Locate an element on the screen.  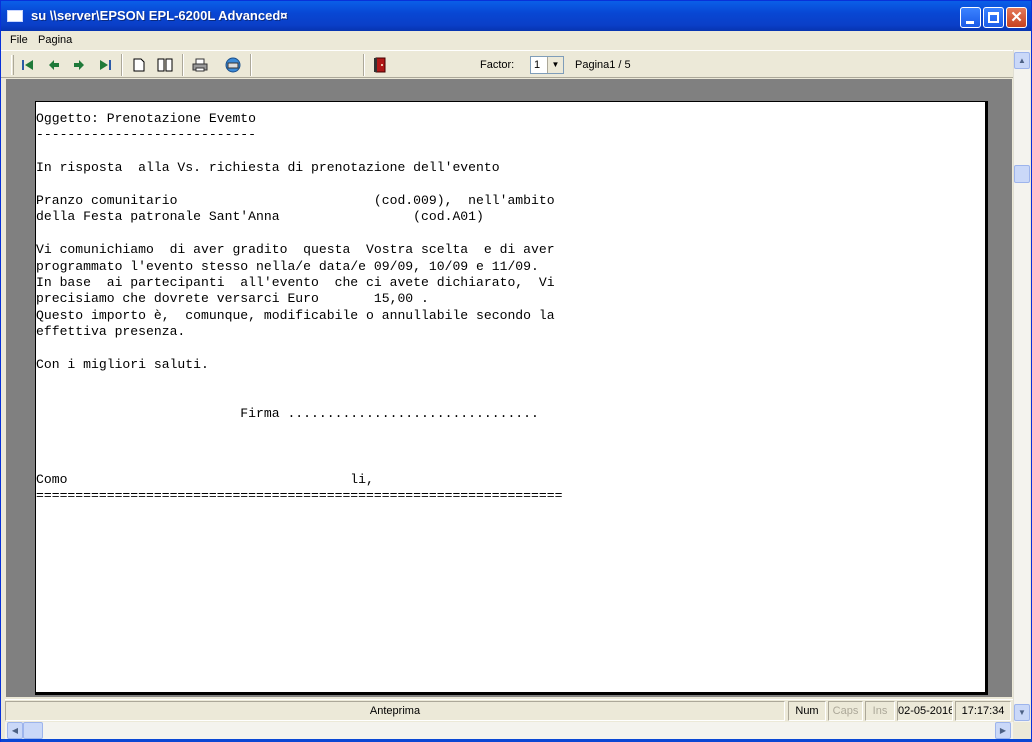
single-page-icon is located at coordinates (139, 65).